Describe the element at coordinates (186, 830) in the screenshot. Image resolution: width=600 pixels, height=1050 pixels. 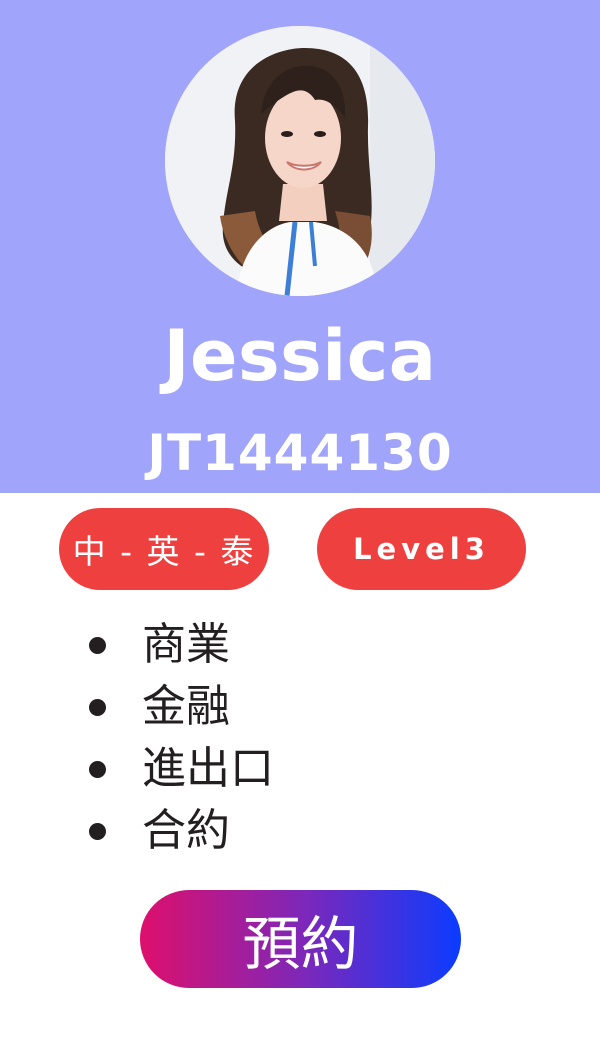
I see `topic-label: 合約` at that location.